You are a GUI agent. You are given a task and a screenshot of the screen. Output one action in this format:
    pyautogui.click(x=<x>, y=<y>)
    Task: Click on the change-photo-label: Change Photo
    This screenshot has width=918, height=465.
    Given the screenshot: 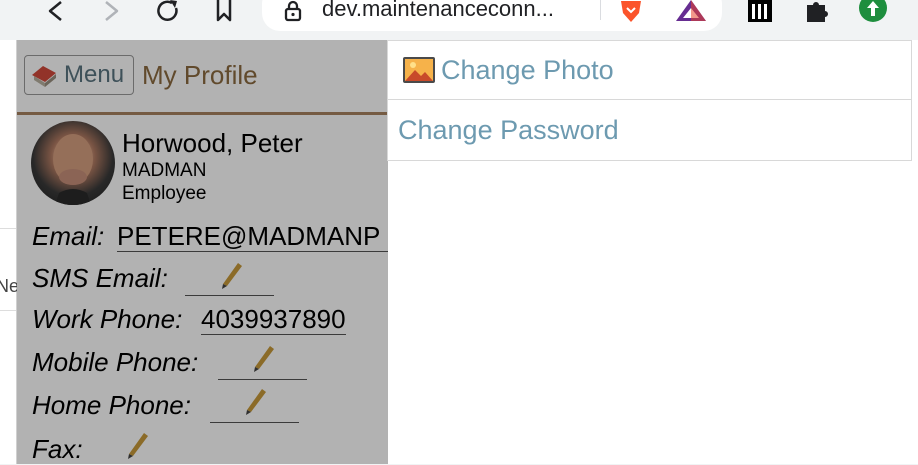 What is the action you would take?
    pyautogui.click(x=527, y=69)
    